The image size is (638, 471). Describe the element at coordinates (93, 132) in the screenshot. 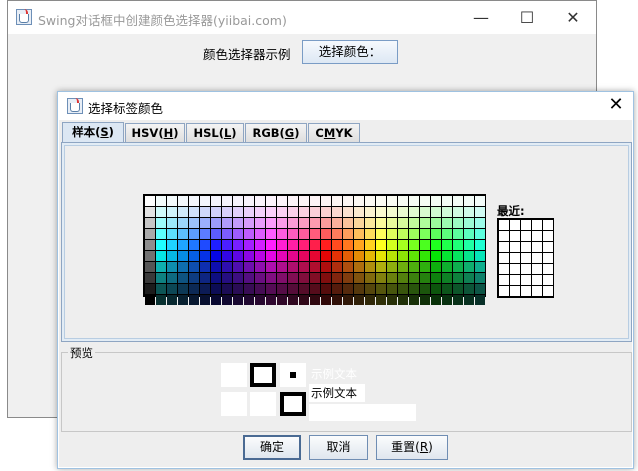

I see `tab-swatches: 样本(S)` at that location.